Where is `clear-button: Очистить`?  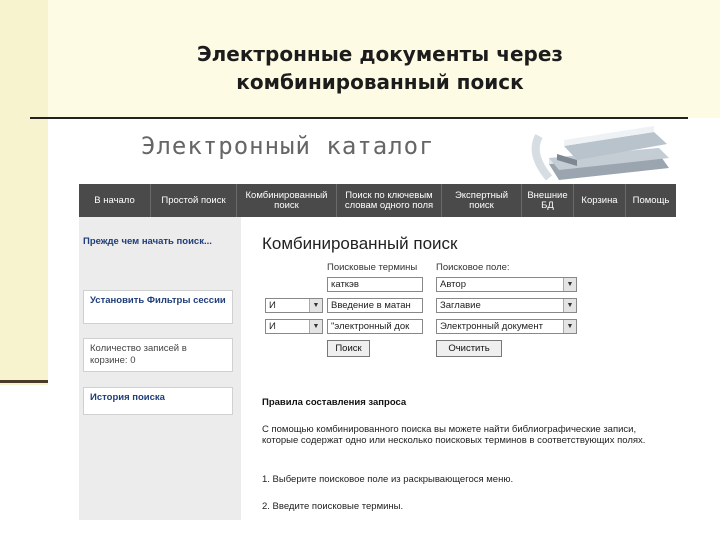
clear-button: Очистить is located at coordinates (469, 348).